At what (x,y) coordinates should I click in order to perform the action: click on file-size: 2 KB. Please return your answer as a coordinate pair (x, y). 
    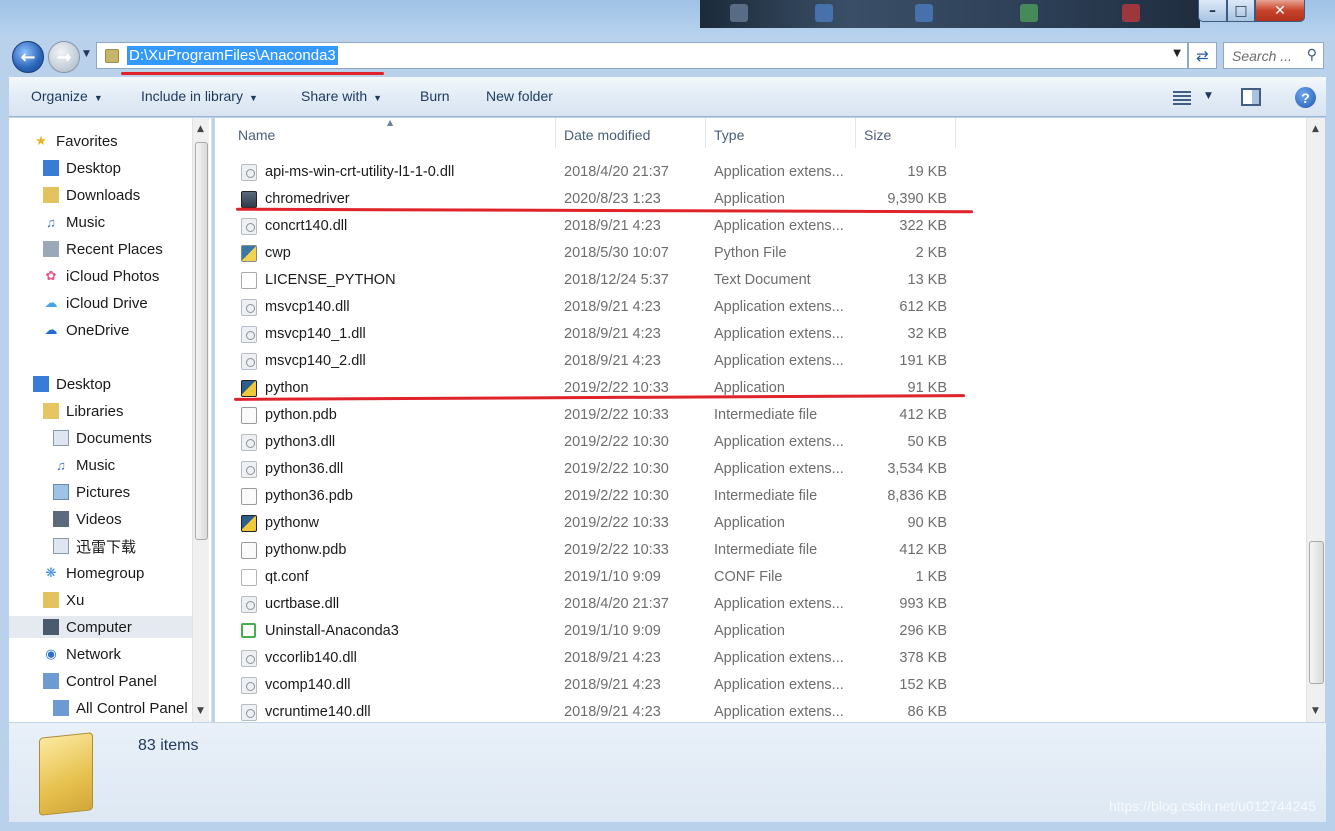
    Looking at the image, I should click on (931, 253).